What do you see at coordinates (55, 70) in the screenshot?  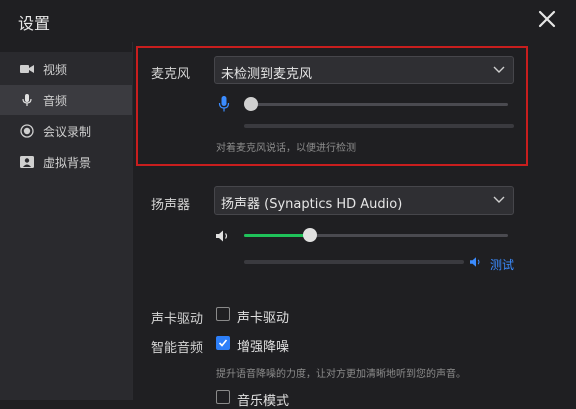 I see `sidebar-item-label: 视频` at bounding box center [55, 70].